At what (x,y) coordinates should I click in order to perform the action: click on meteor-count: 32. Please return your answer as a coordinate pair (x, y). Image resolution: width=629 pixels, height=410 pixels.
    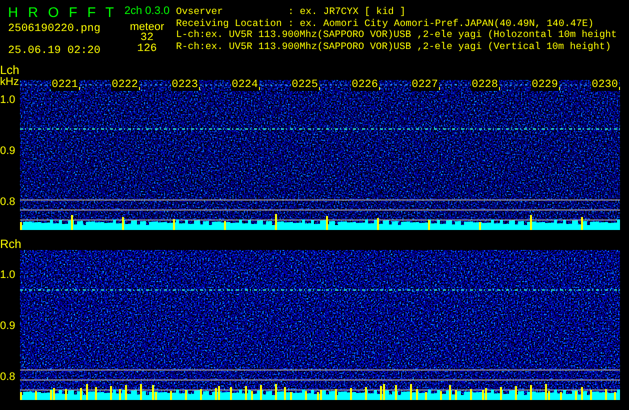
    Looking at the image, I should click on (147, 38).